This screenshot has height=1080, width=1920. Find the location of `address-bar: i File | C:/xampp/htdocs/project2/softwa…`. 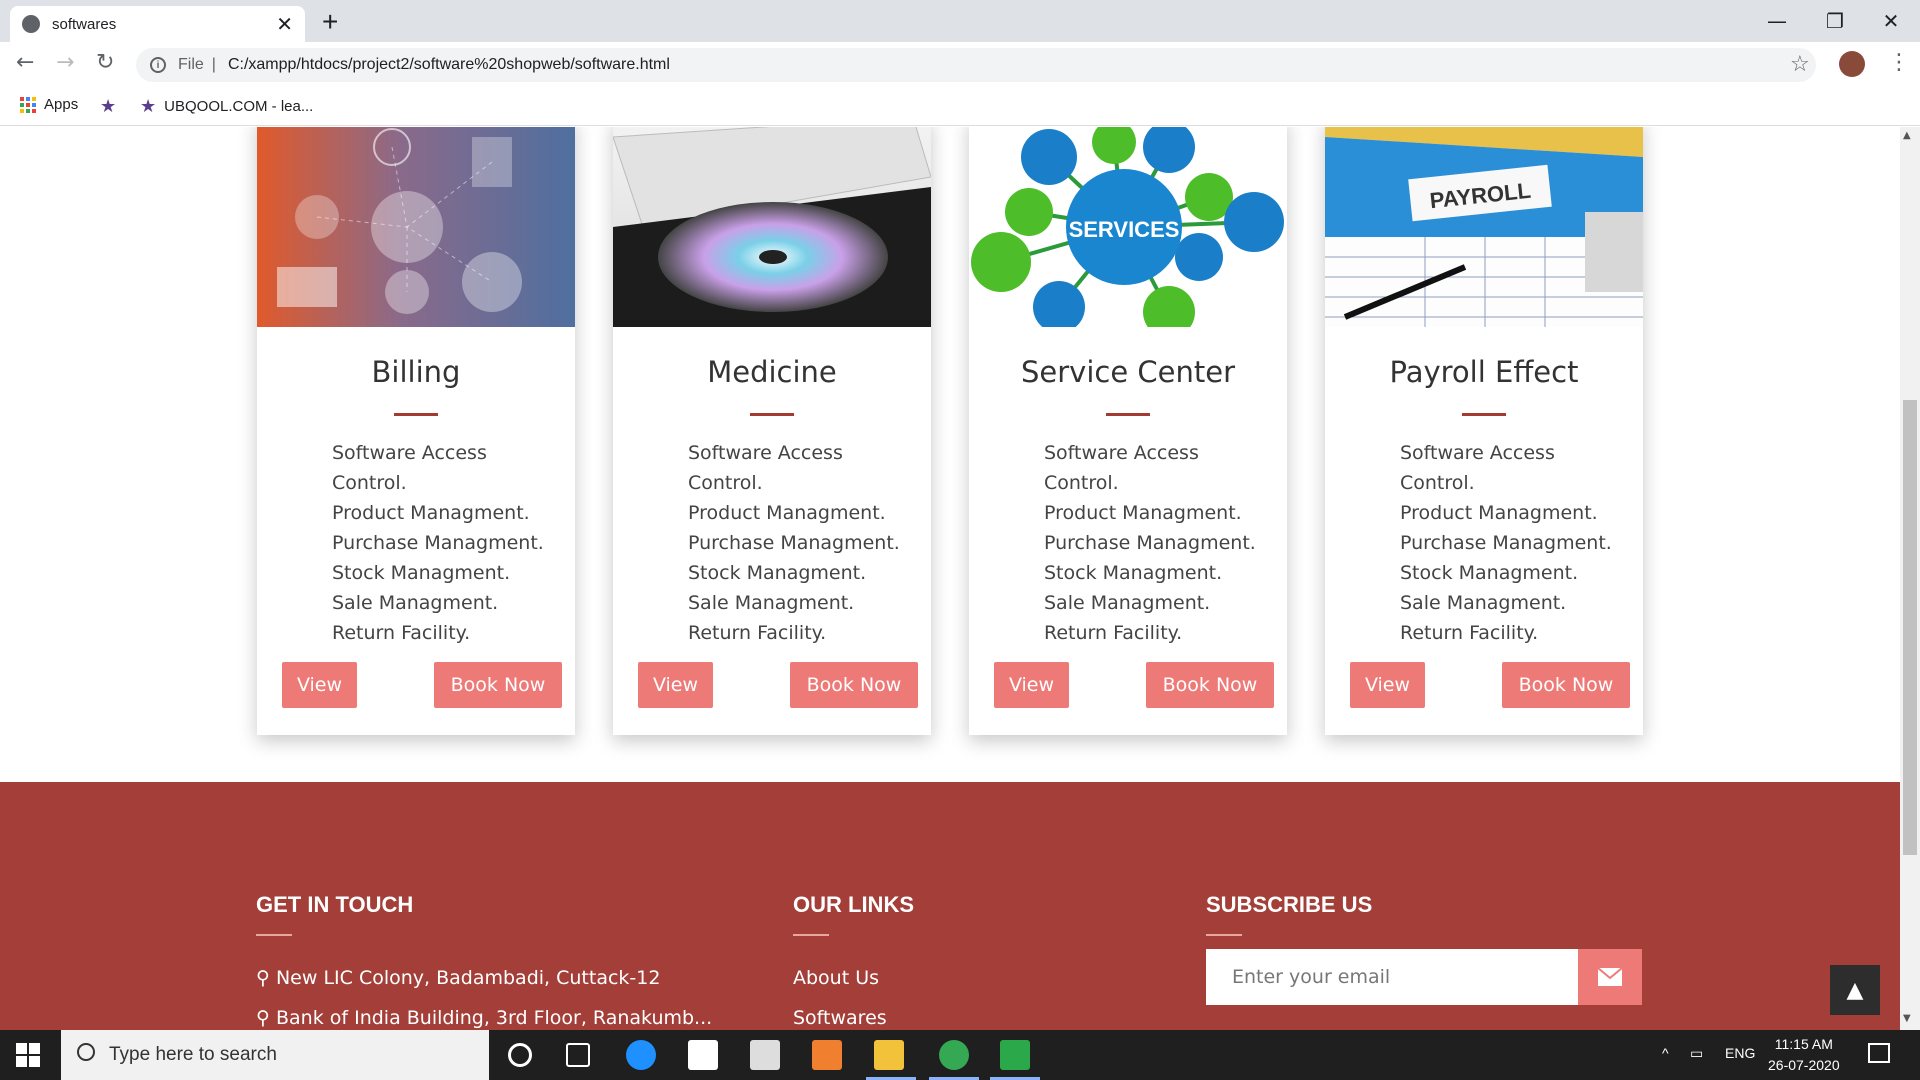

address-bar: i File | C:/xampp/htdocs/project2/softwa… is located at coordinates (976, 65).